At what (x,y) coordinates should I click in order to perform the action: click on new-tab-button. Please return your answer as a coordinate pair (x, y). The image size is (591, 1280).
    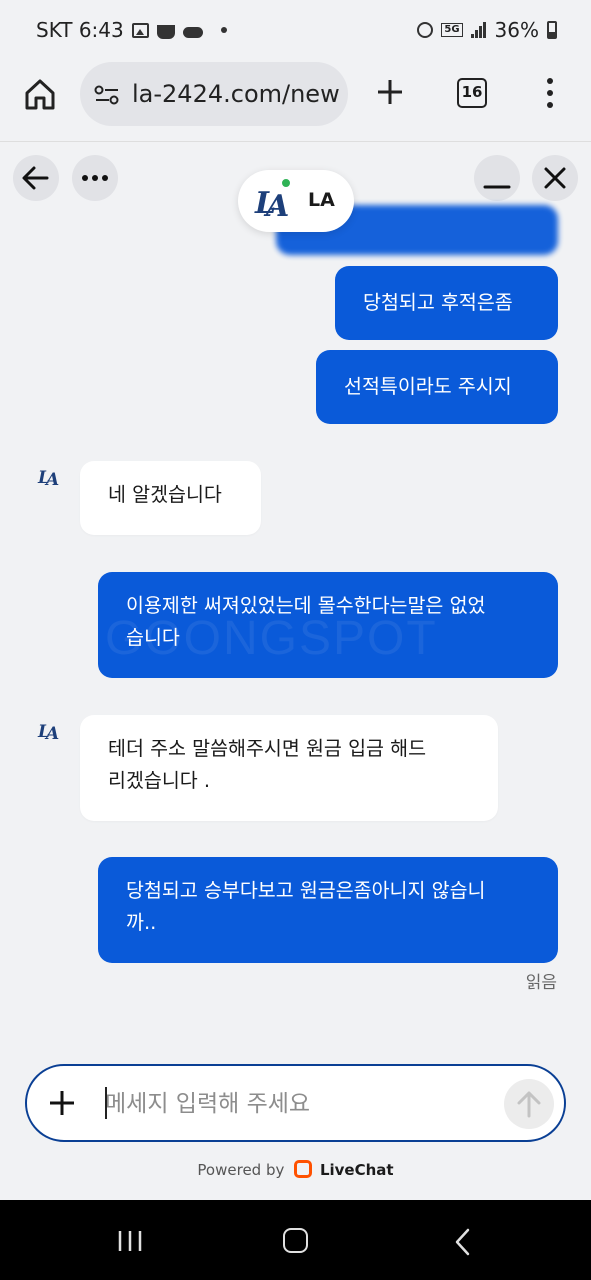
    Looking at the image, I should click on (390, 92).